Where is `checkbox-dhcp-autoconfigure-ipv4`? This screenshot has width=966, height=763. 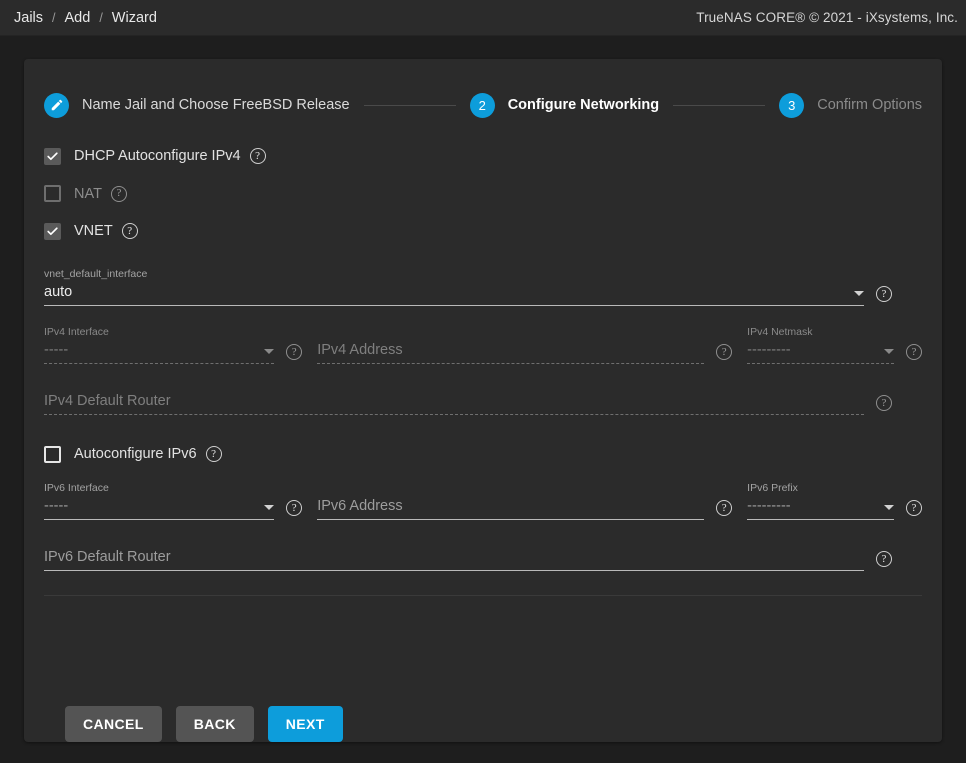 checkbox-dhcp-autoconfigure-ipv4 is located at coordinates (52, 156).